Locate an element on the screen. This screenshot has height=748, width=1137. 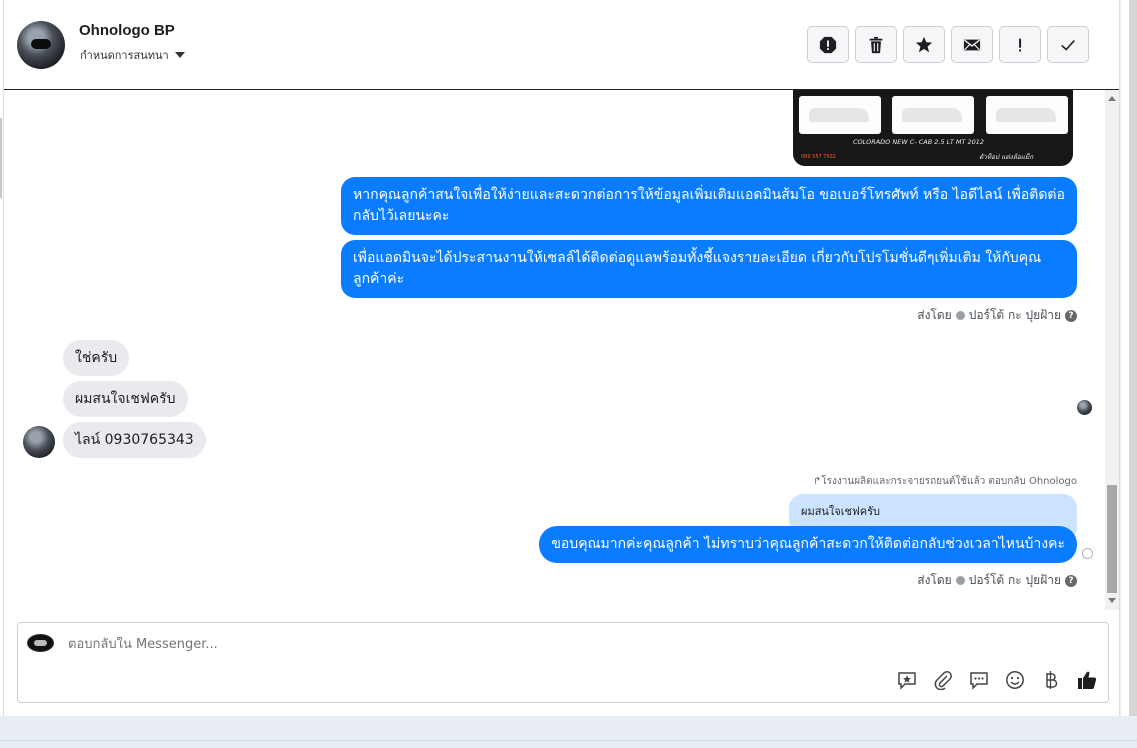
car-photo-side is located at coordinates (840, 115).